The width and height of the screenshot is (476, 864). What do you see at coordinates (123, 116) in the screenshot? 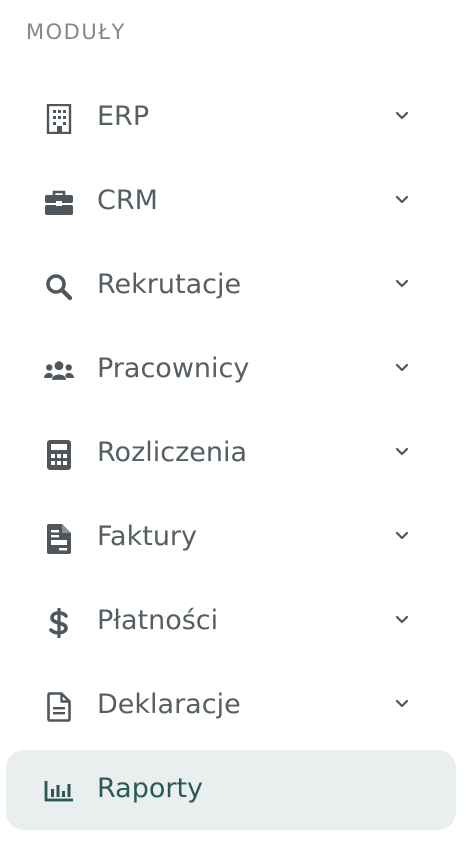
I see `nav-label-erp: ERP` at bounding box center [123, 116].